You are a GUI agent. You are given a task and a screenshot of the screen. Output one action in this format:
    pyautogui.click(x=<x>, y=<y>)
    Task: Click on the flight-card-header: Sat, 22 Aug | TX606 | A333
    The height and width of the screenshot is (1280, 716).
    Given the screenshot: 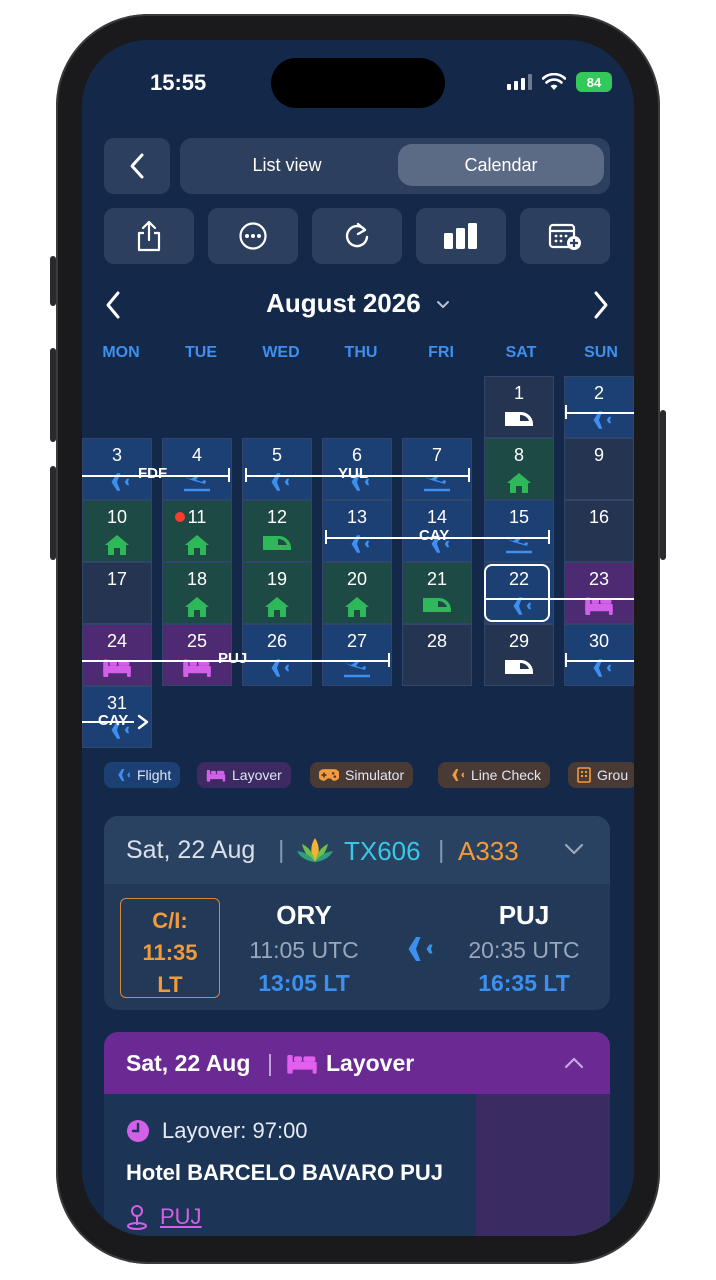 What is the action you would take?
    pyautogui.click(x=357, y=850)
    